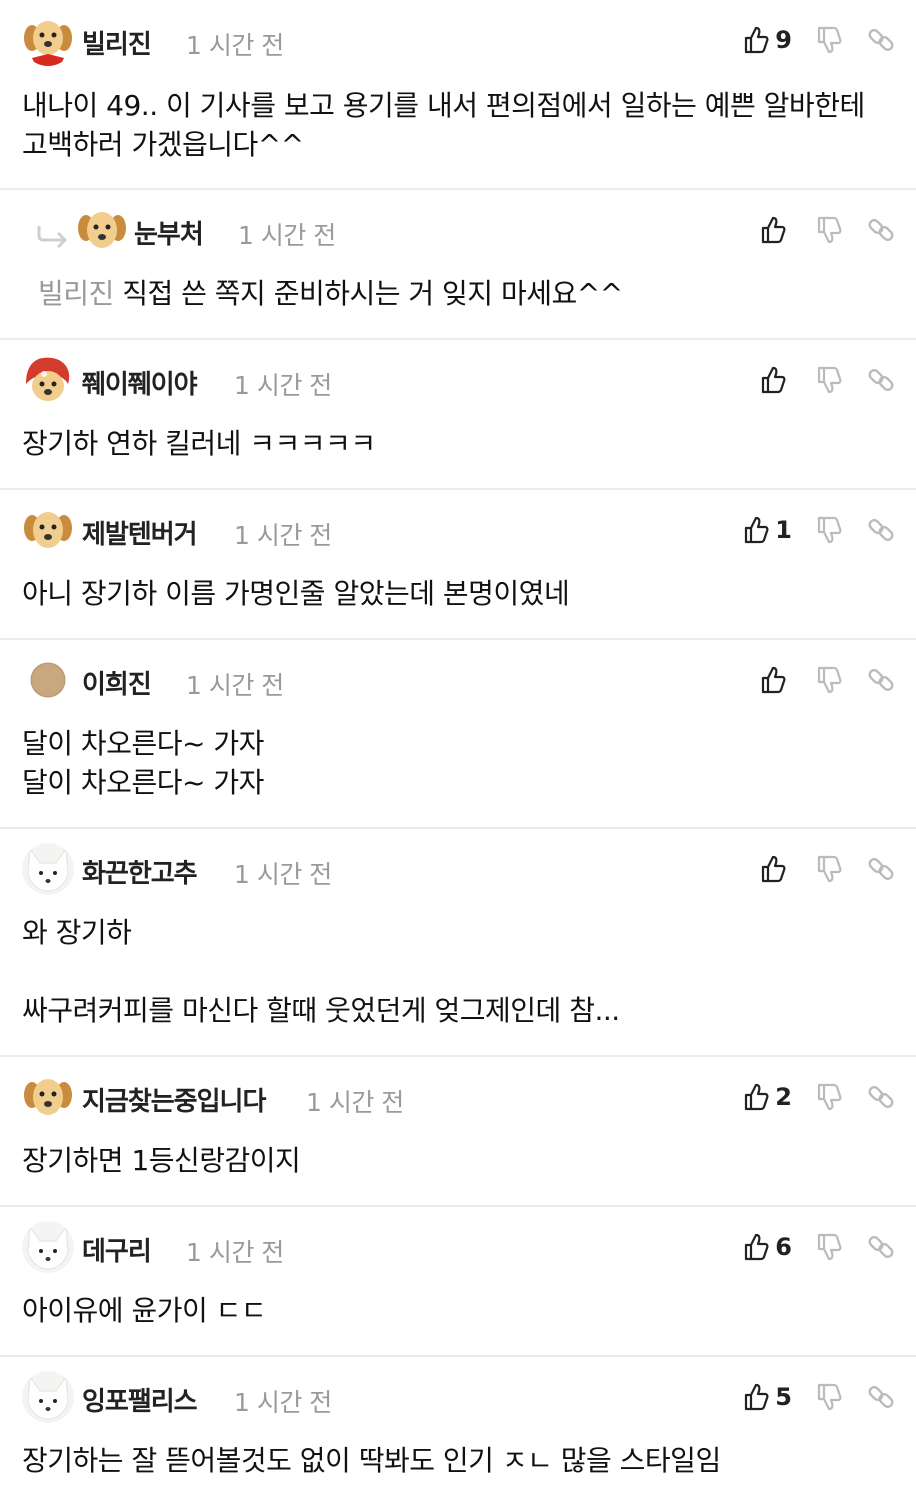  Describe the element at coordinates (783, 40) in the screenshot. I see `like-count: 9` at that location.